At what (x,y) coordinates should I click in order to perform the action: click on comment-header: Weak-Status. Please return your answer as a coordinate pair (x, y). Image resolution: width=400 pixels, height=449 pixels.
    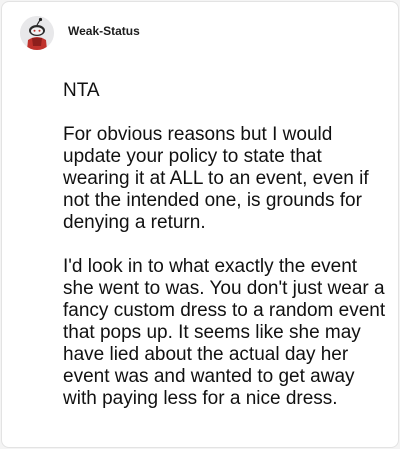
    Looking at the image, I should click on (80, 33).